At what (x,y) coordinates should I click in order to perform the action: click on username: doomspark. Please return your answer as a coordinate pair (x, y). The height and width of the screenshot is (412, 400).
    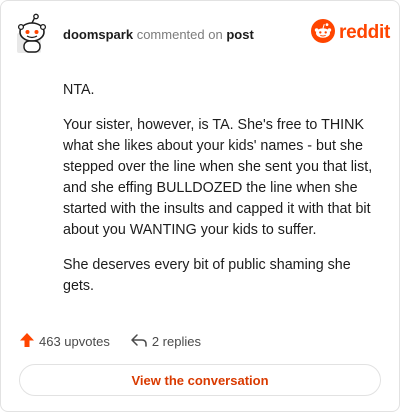
    Looking at the image, I should click on (98, 34).